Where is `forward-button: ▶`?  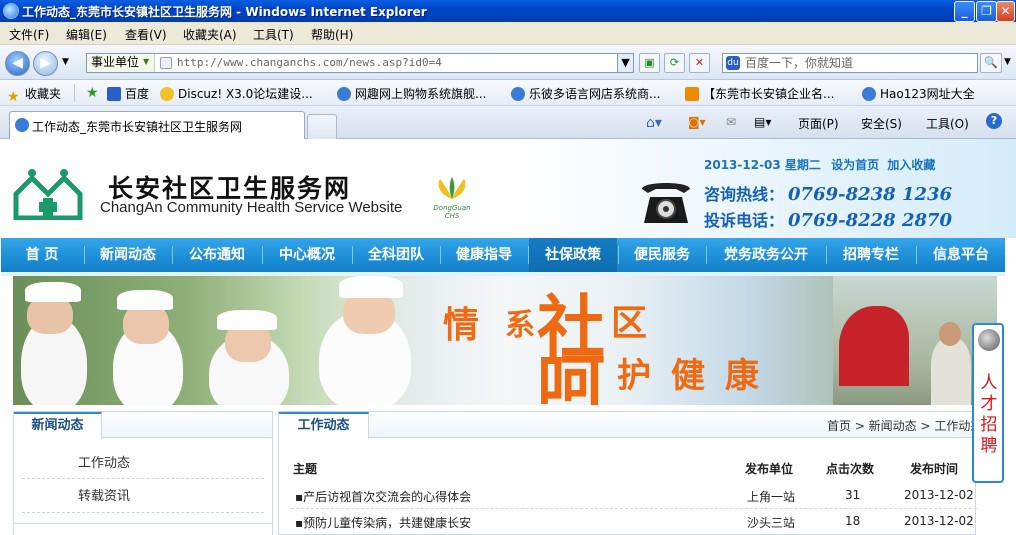 forward-button: ▶ is located at coordinates (45, 63).